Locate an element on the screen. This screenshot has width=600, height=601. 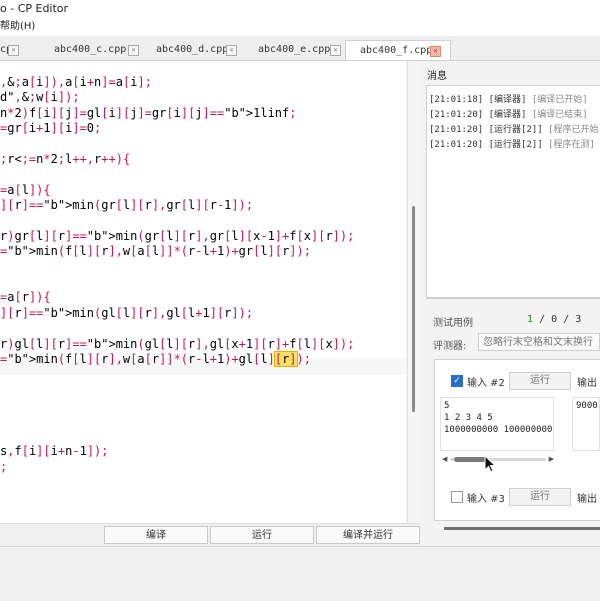
scrollbar-thumb is located at coordinates (413, 309).